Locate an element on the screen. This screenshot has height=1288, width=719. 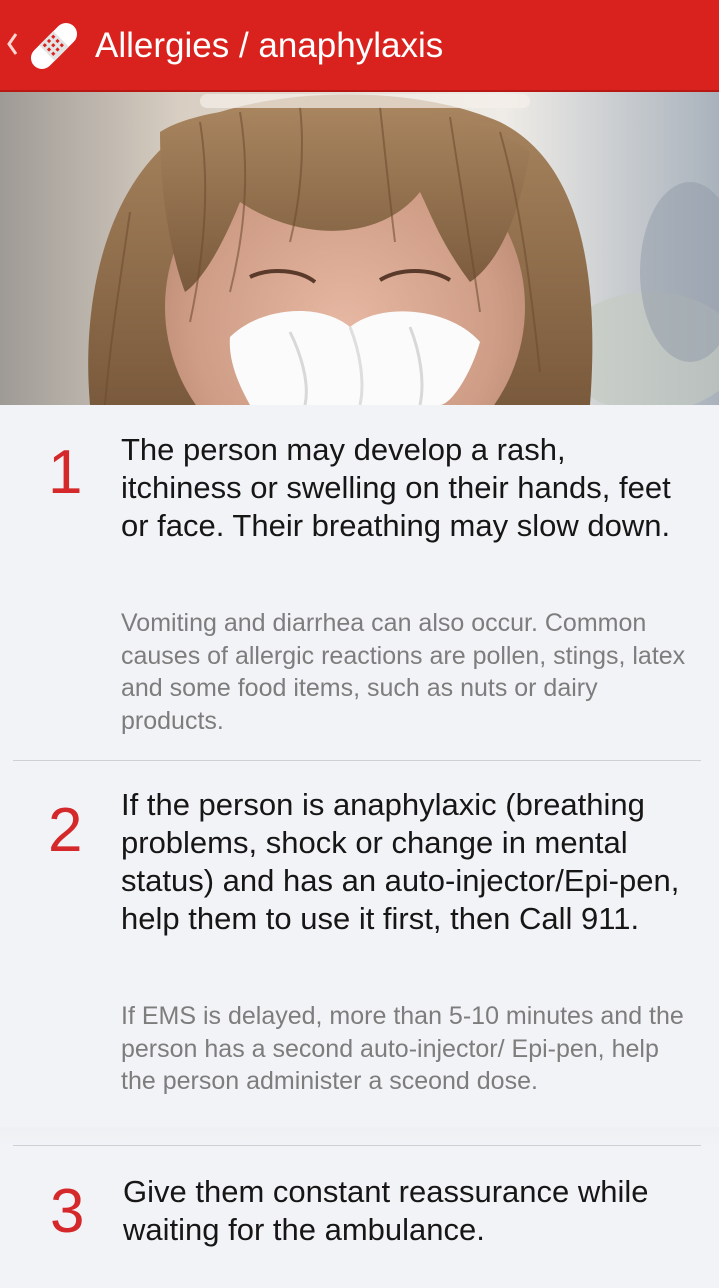
step-number: 1 is located at coordinates (65, 472).